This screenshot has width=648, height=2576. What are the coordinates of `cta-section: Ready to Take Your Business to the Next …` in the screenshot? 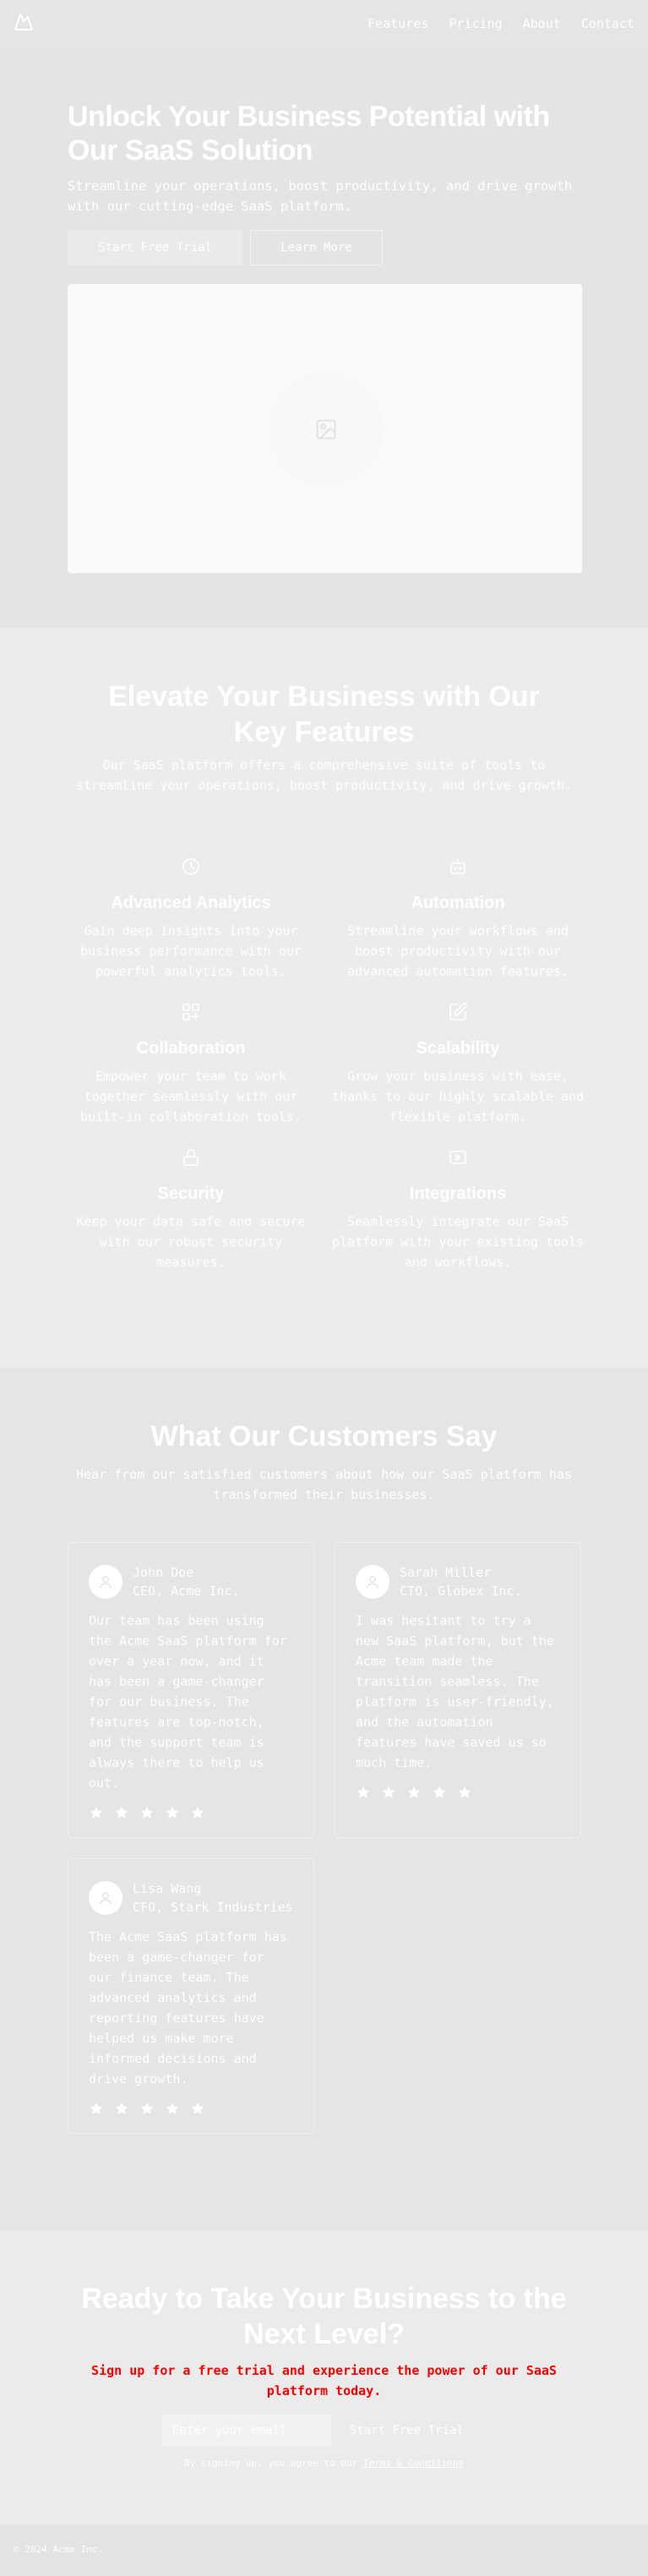 It's located at (324, 2377).